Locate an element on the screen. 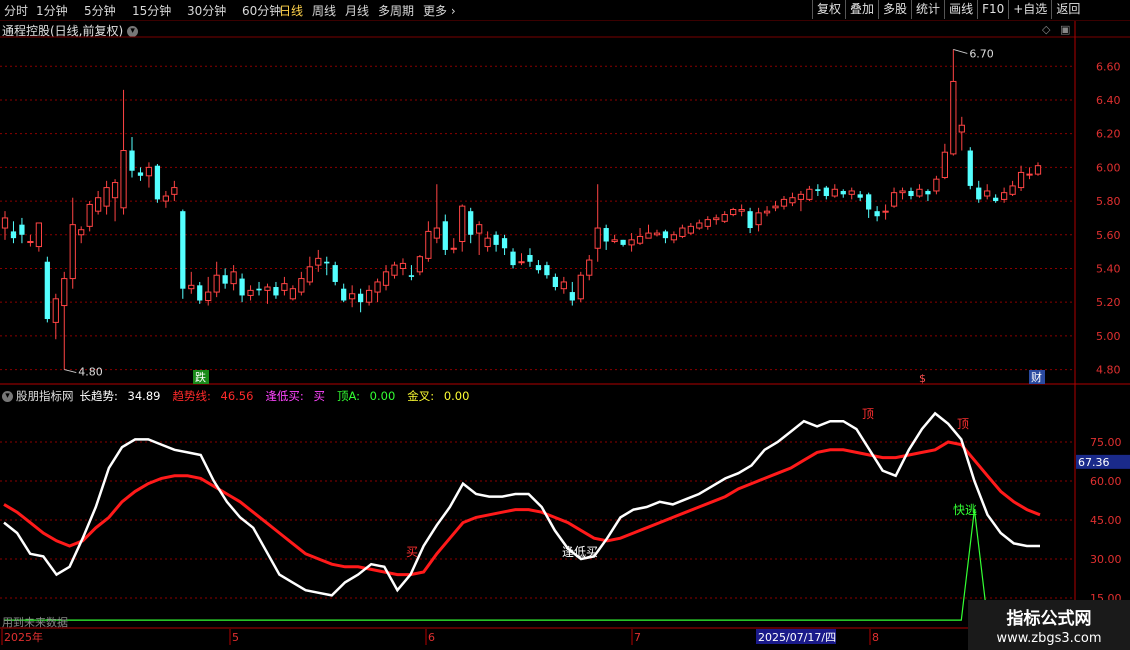  price-tick-label: 6.60 is located at coordinates (1108, 66).